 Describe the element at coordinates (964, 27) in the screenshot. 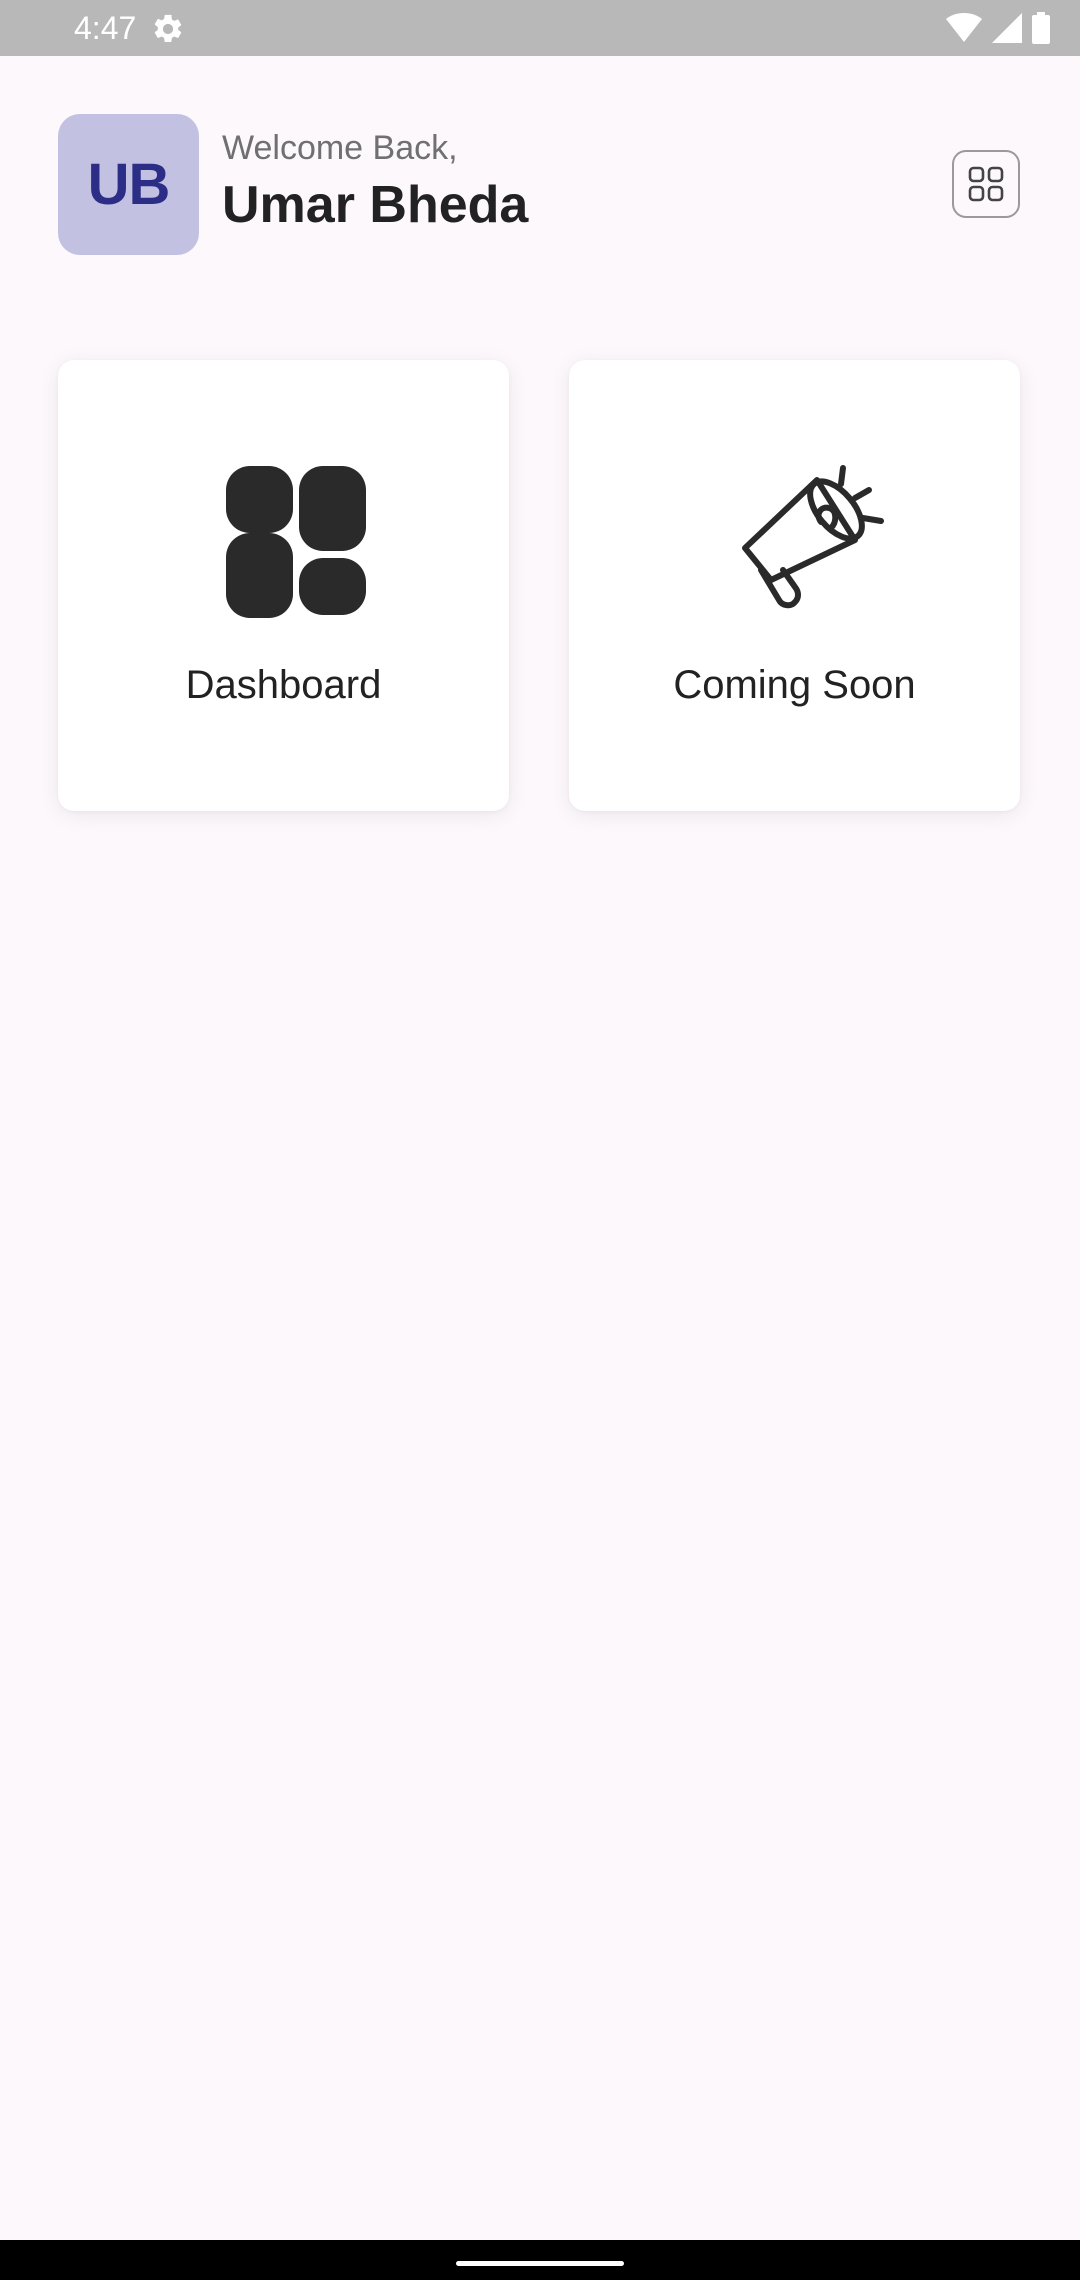

I see `wifi-icon` at that location.